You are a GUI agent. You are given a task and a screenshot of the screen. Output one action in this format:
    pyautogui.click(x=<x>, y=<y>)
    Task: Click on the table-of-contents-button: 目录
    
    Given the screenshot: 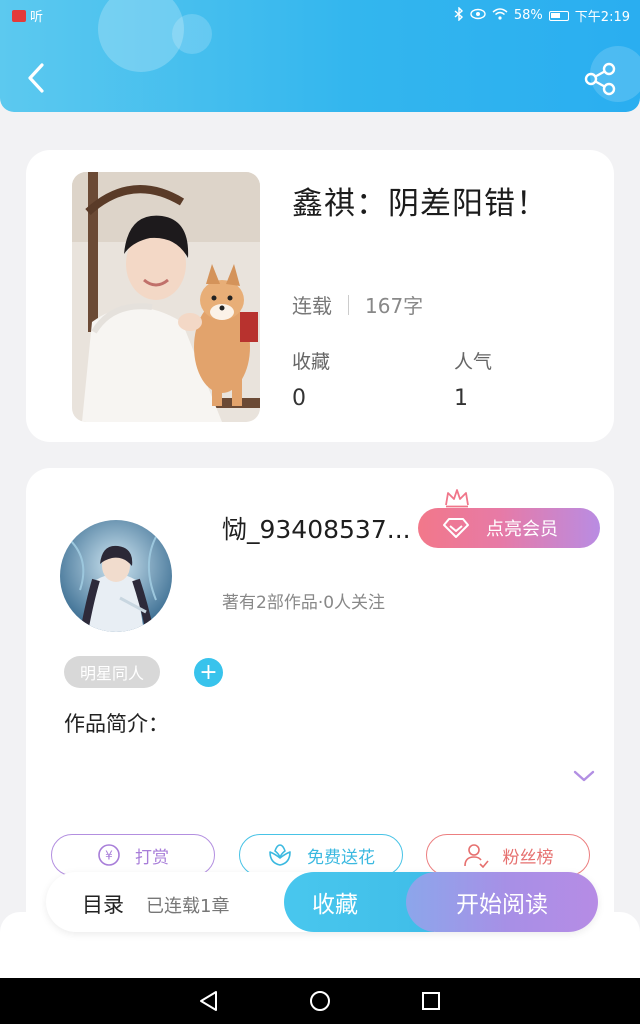 What is the action you would take?
    pyautogui.click(x=103, y=904)
    